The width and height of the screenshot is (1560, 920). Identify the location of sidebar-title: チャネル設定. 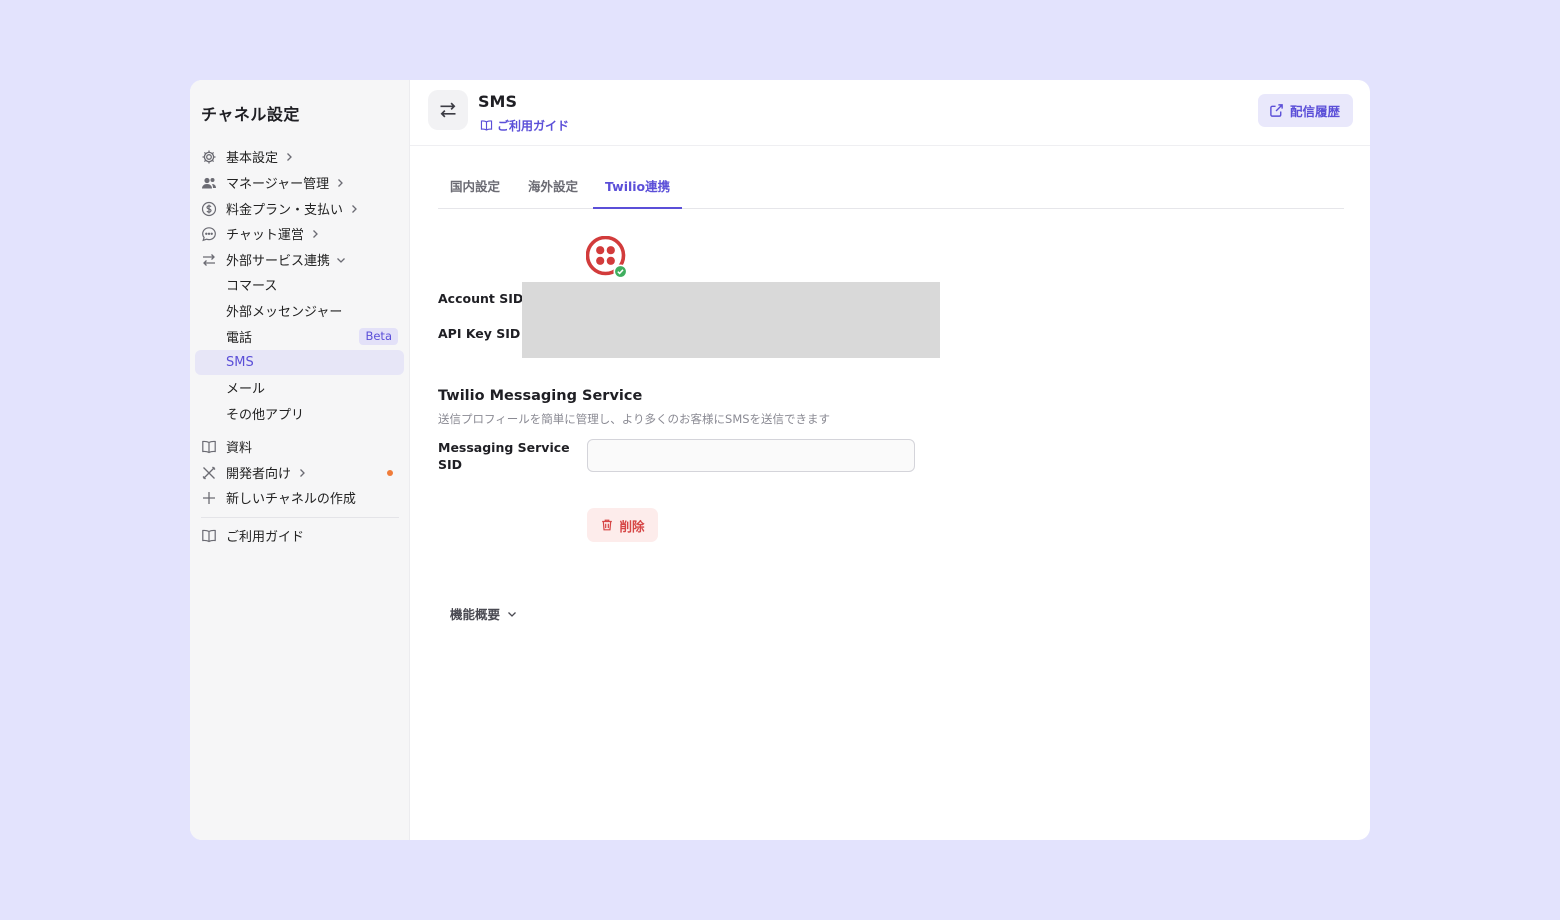
(250, 114).